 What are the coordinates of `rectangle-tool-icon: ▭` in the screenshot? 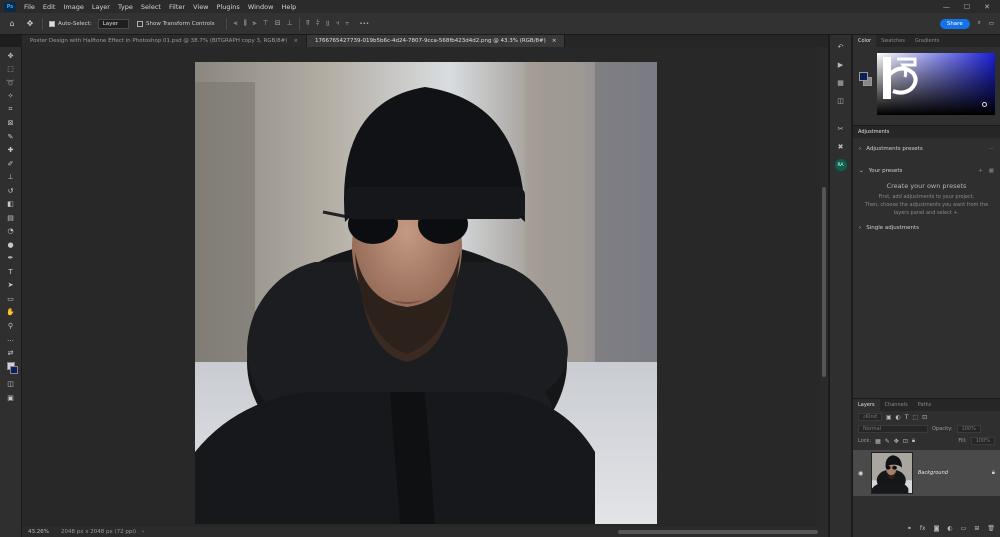 It's located at (11, 299).